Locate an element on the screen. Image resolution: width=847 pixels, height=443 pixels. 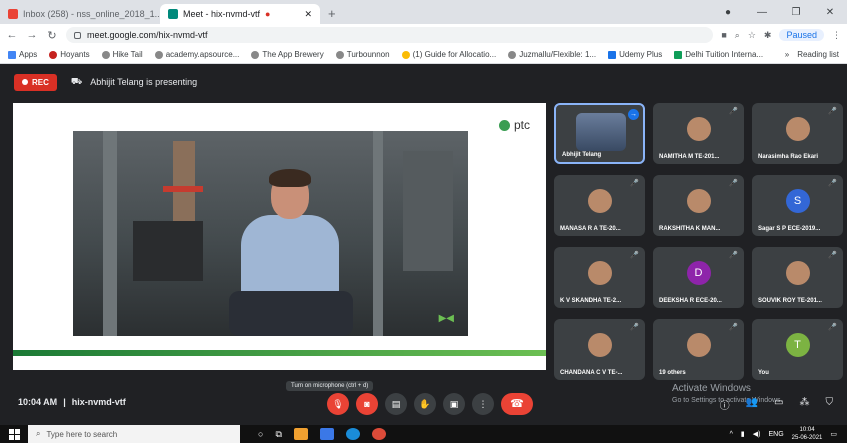
chevron-right-icon: » is located at coordinates (787, 54).